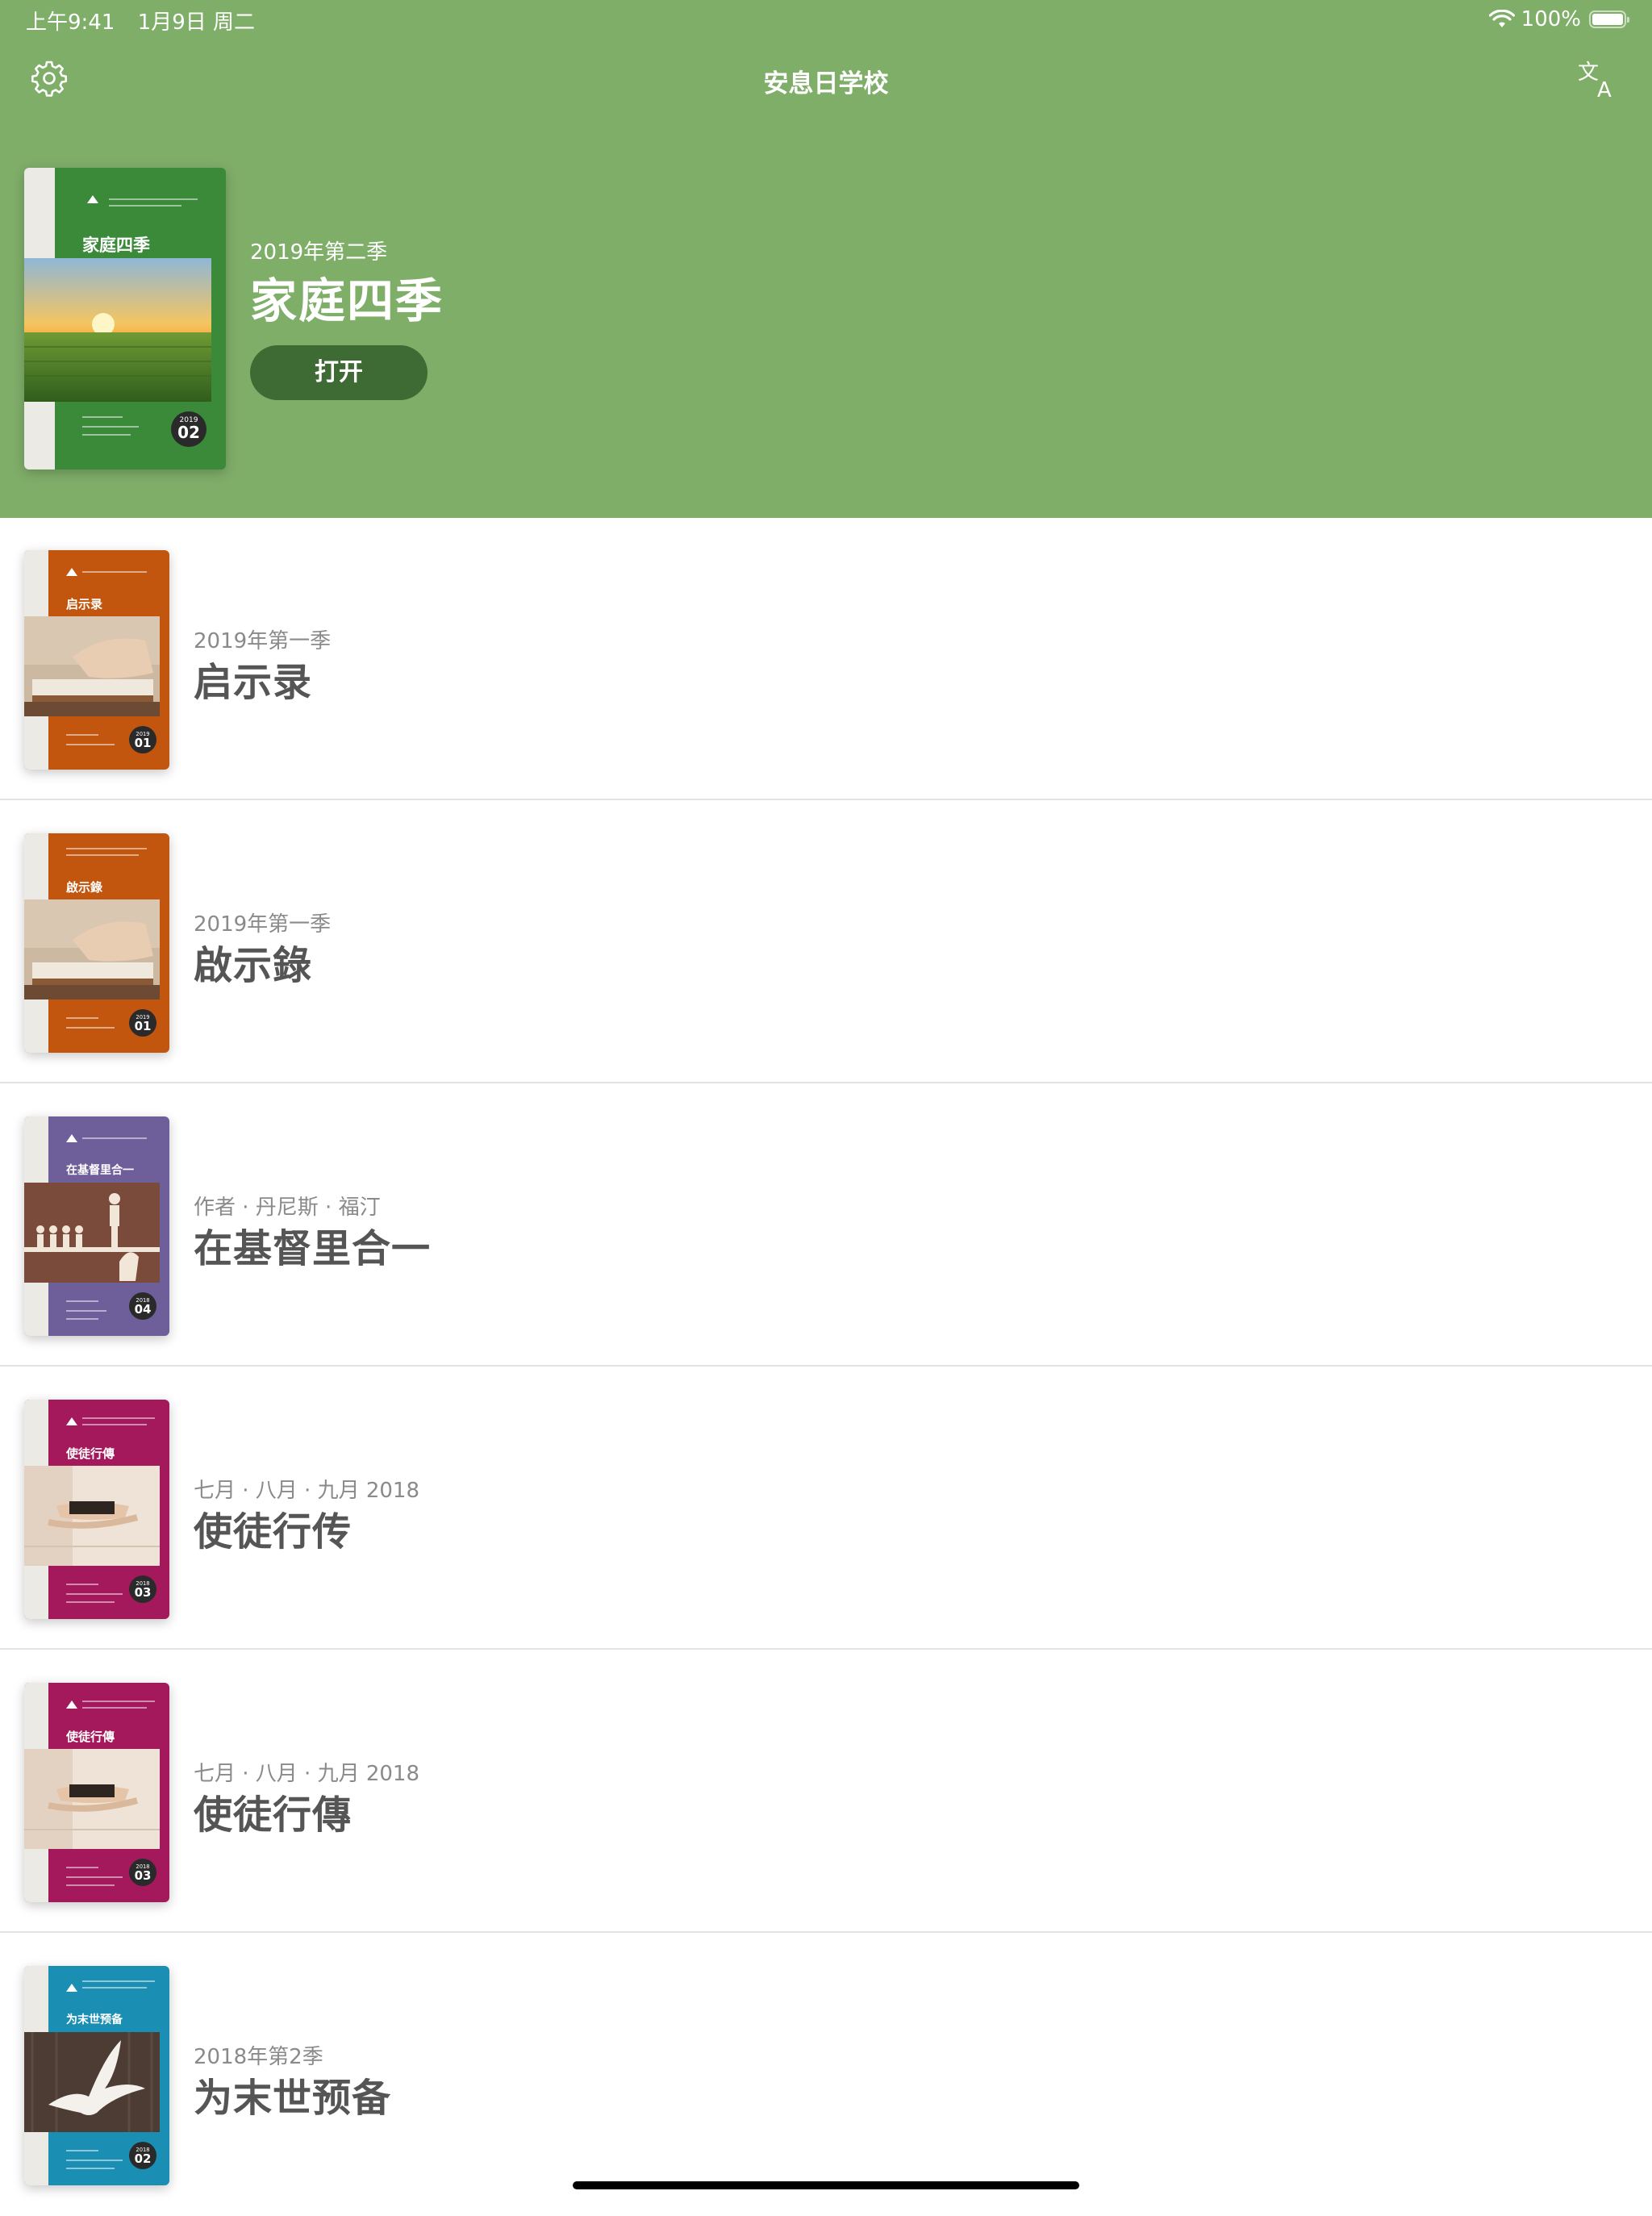  I want to click on cover-title: 在基督里合一, so click(100, 1170).